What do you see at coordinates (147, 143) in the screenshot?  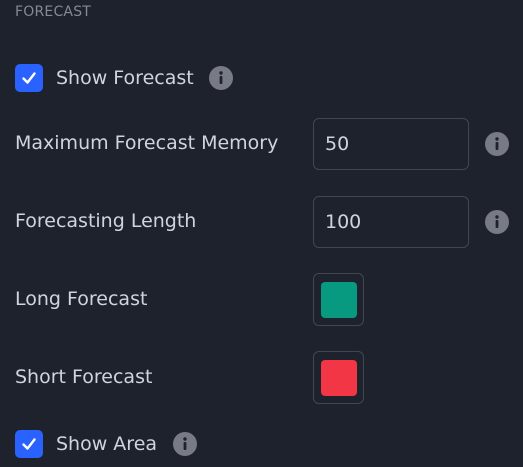 I see `max-forecast-memory-label: Maximum Forecast Memory` at bounding box center [147, 143].